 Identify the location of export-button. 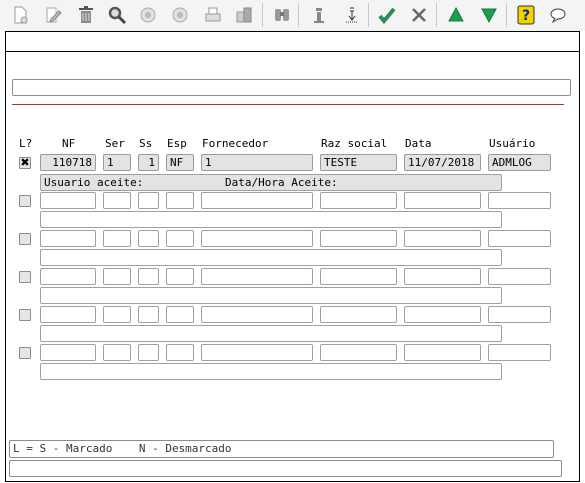
(244, 15).